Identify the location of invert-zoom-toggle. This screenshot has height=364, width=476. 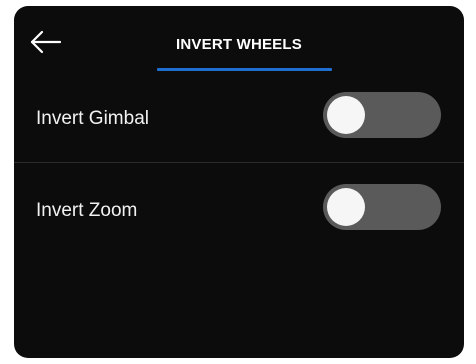
(382, 207).